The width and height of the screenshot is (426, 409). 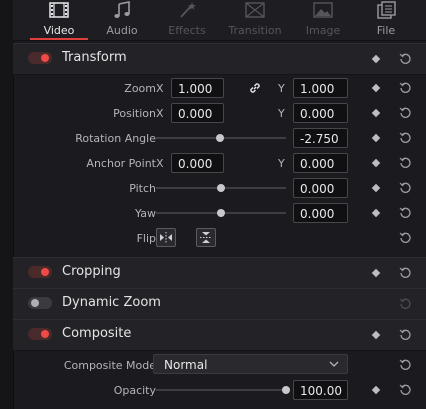 I want to click on tab-transition-label: Transition, so click(x=255, y=30).